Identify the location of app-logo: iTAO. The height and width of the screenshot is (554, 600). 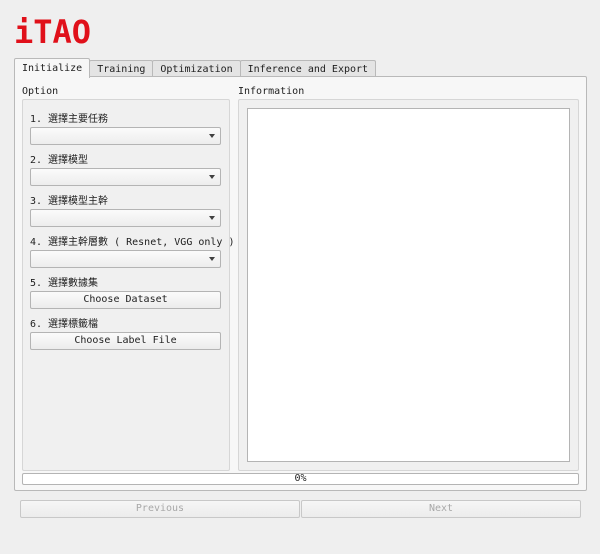
(53, 32).